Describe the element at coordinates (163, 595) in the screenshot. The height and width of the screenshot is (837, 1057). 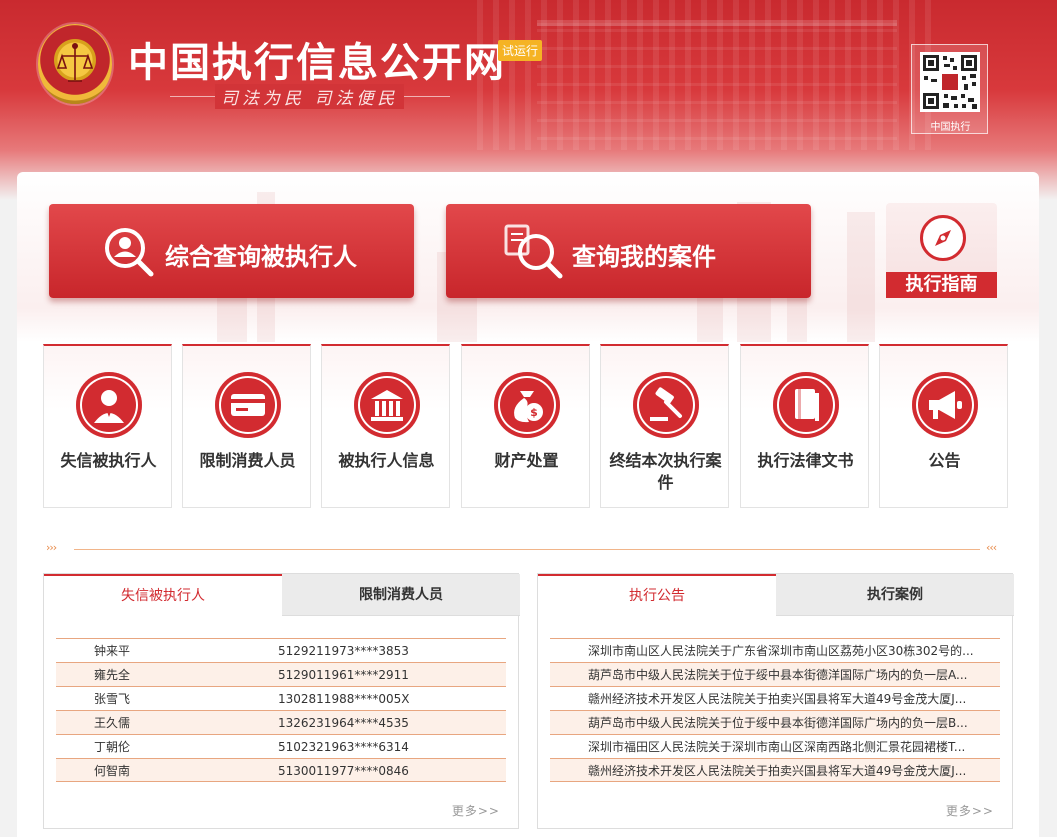
I see `tab-dishonest-executed: 失信被执行人` at that location.